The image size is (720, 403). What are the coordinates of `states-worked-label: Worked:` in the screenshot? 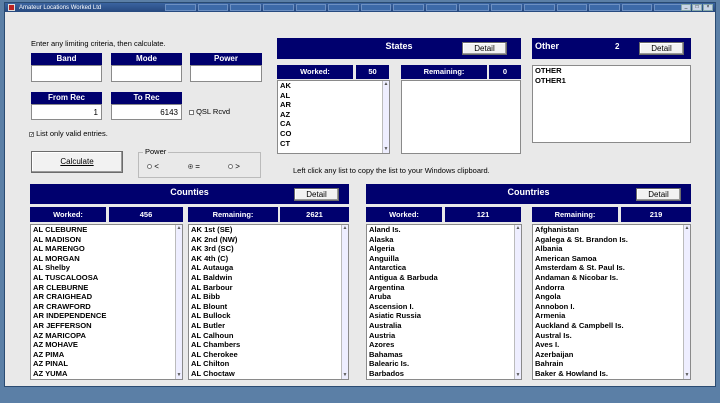 It's located at (315, 72).